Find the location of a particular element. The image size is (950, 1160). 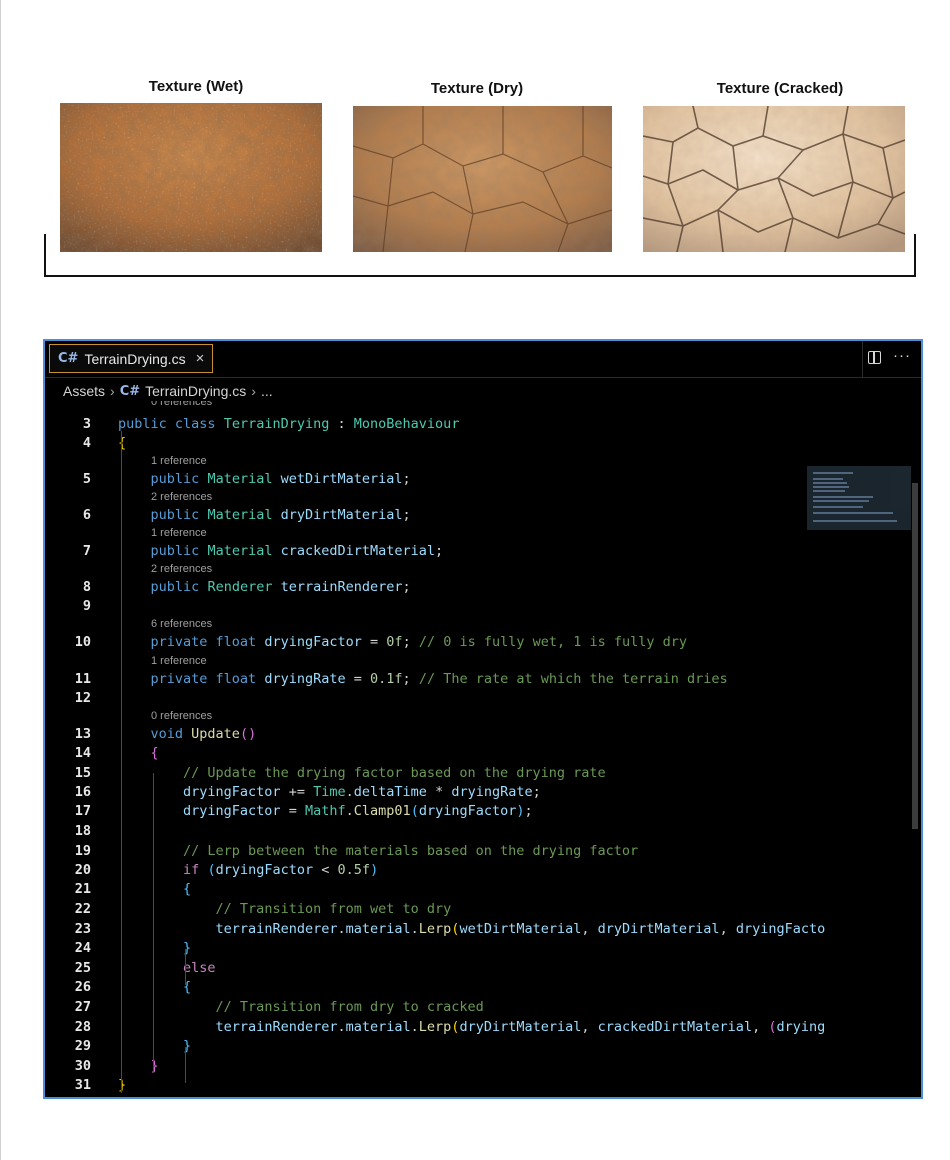

texture-label-wet: Texture (Wet) is located at coordinates (196, 86).